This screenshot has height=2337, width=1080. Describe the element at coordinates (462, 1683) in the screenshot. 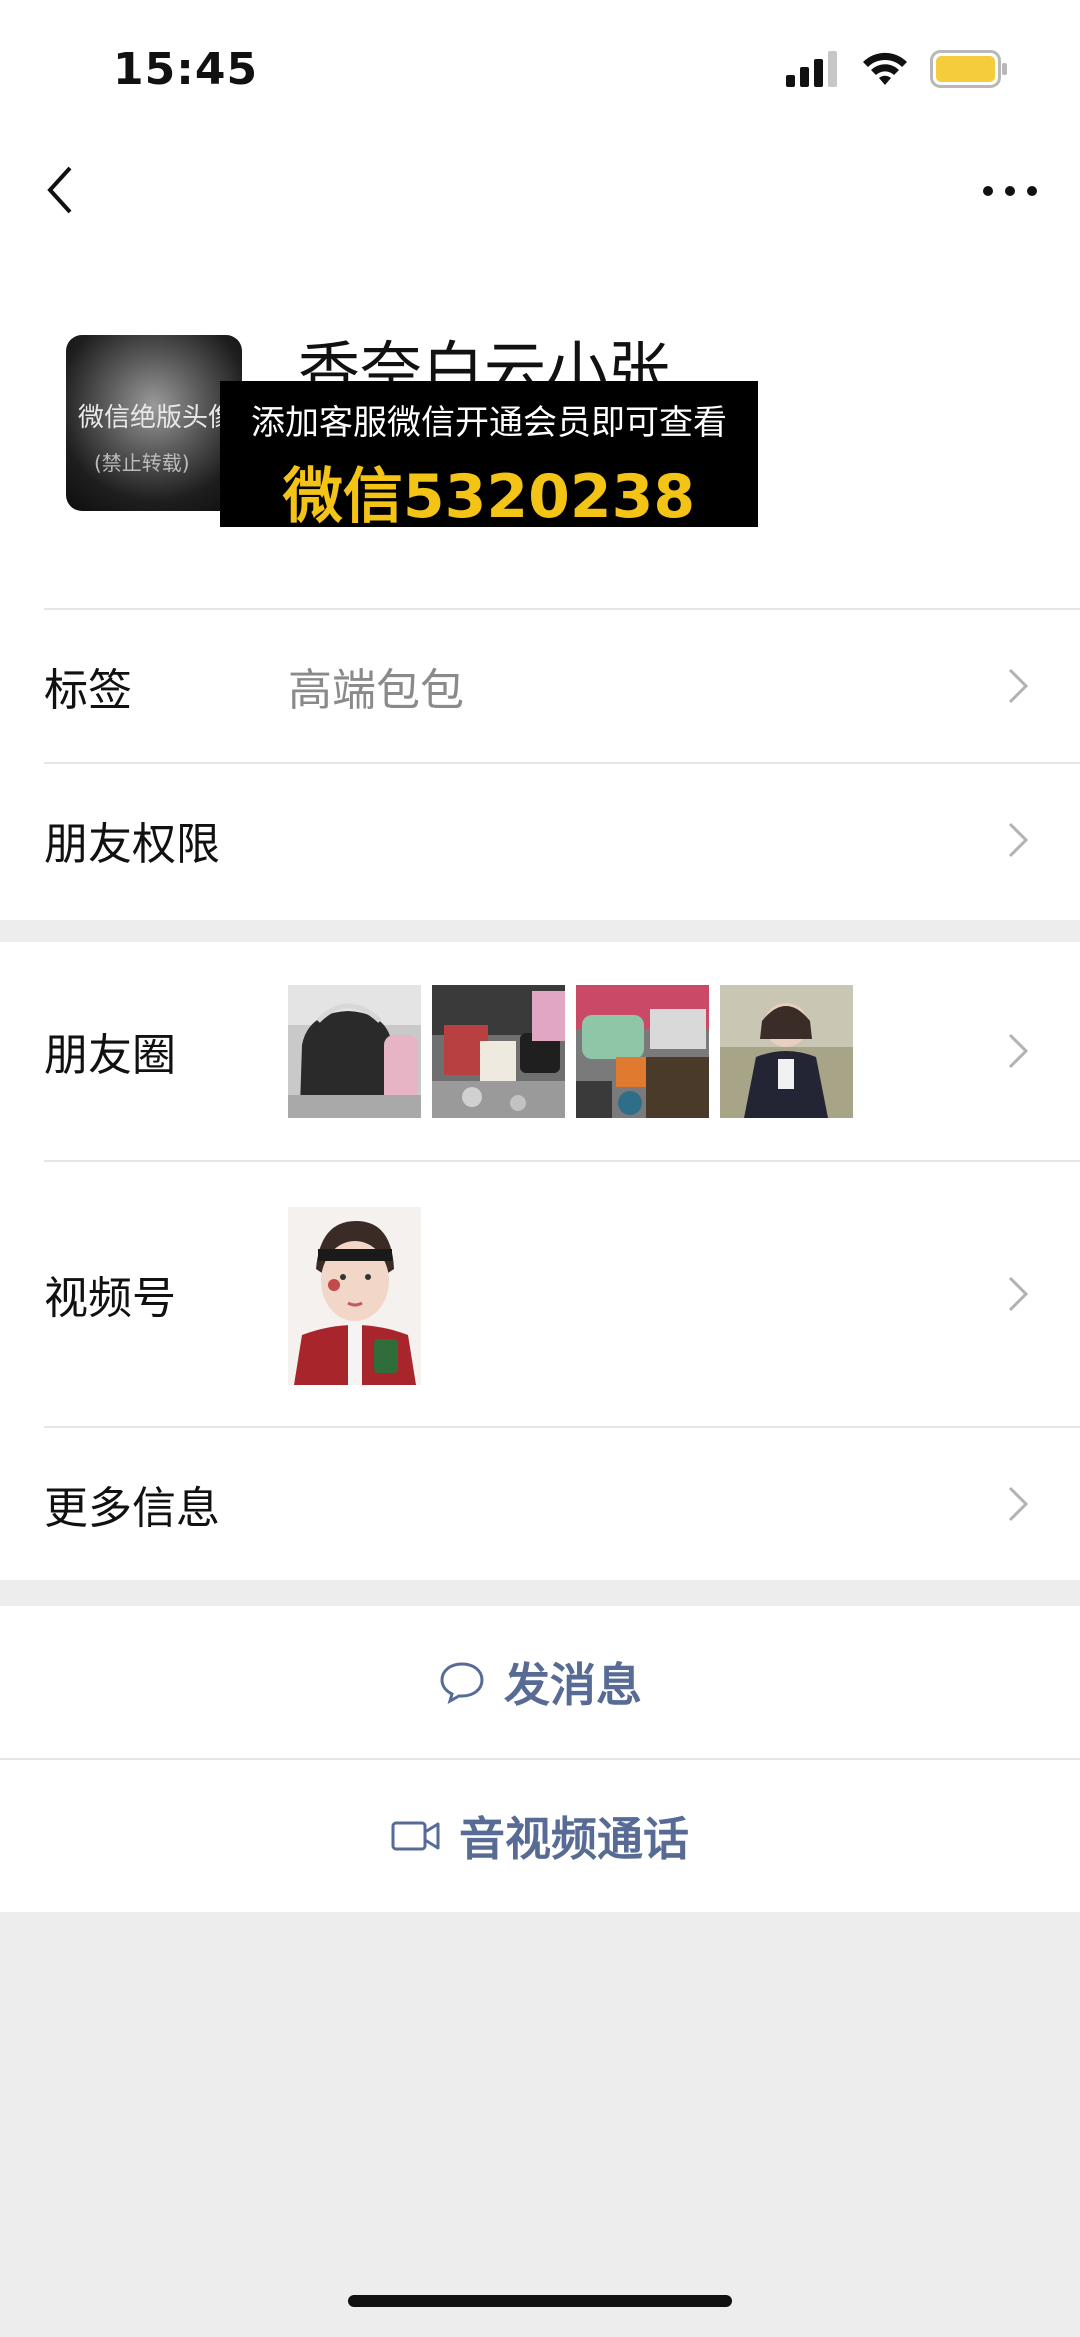

I see `chat-bubble-icon` at that location.